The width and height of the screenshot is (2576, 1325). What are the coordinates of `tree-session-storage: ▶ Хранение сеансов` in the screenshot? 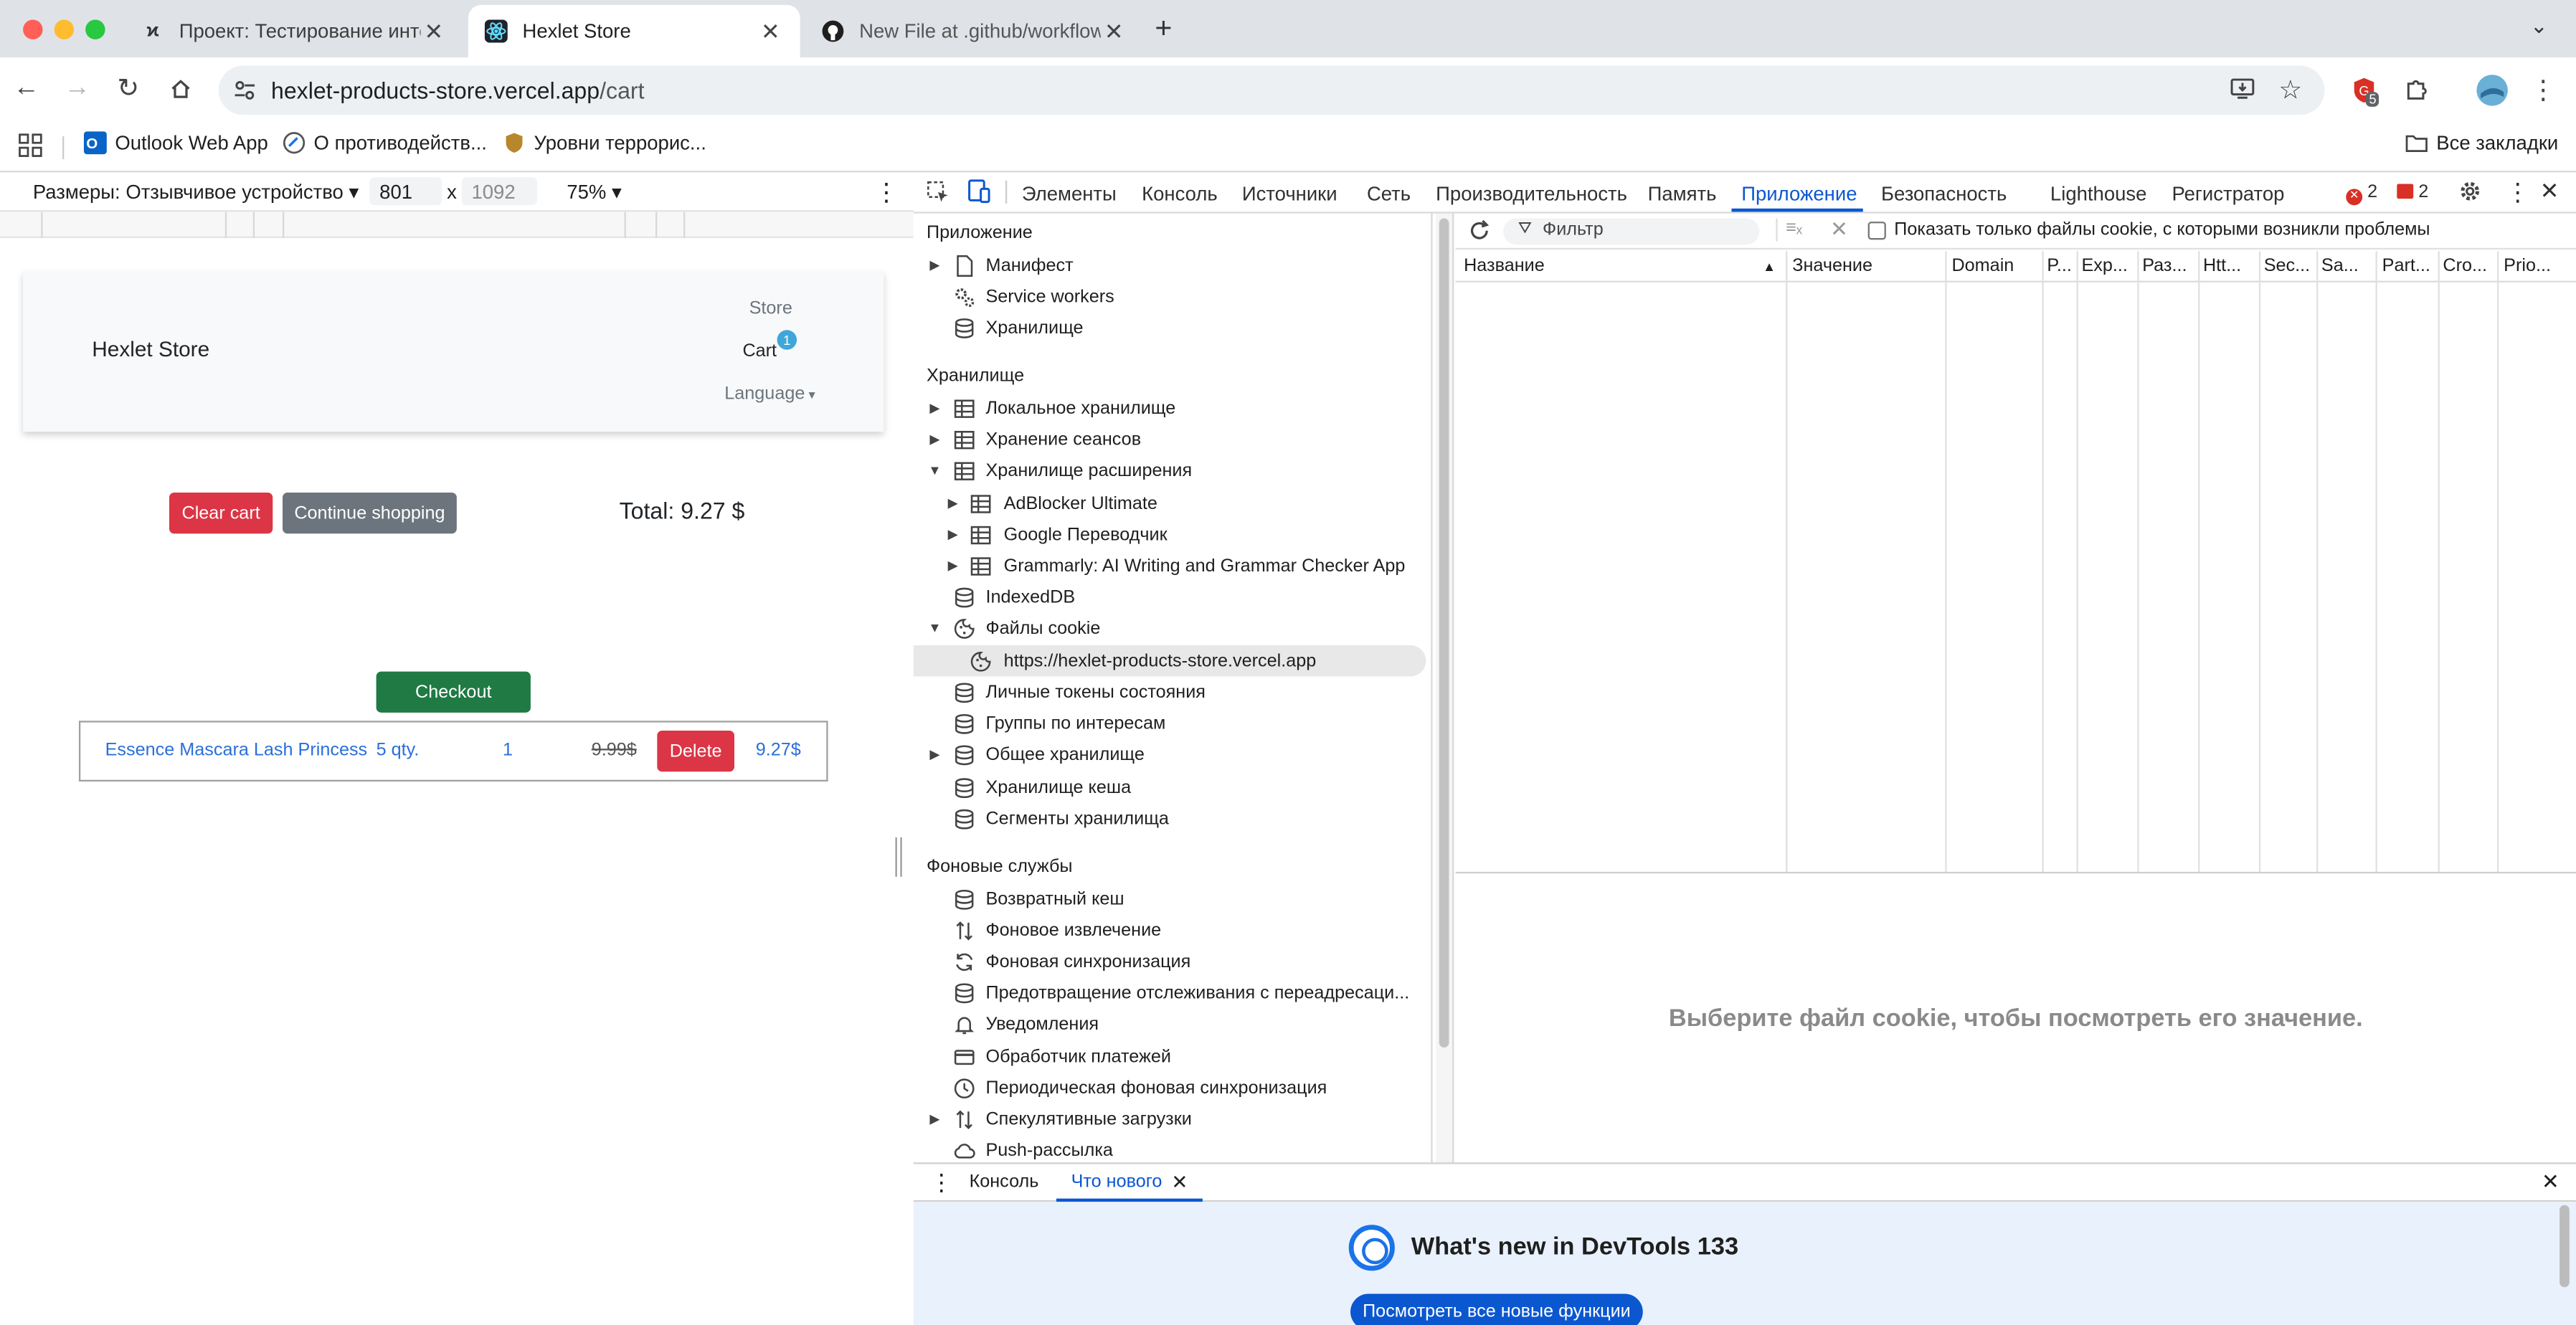 It's located at (1168, 439).